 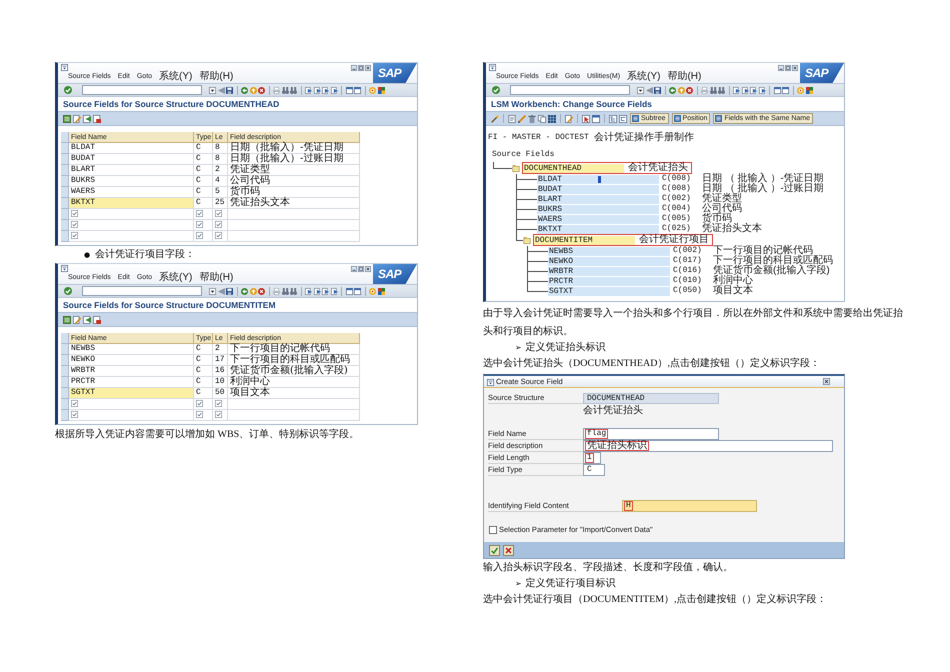 What do you see at coordinates (276, 291) in the screenshot?
I see `printer-icon` at bounding box center [276, 291].